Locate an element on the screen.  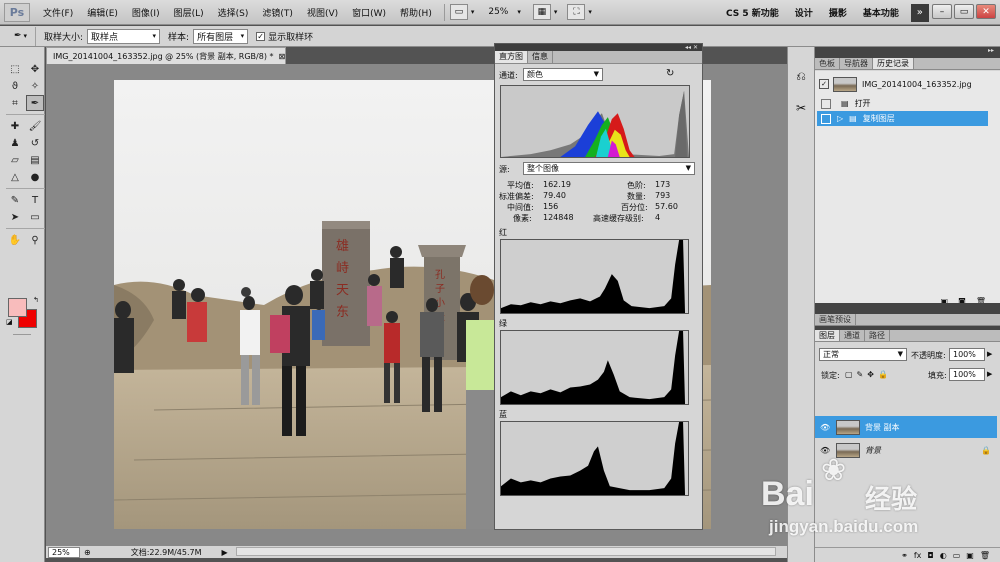
stat-median-value: 156 is located at coordinates (551, 206).